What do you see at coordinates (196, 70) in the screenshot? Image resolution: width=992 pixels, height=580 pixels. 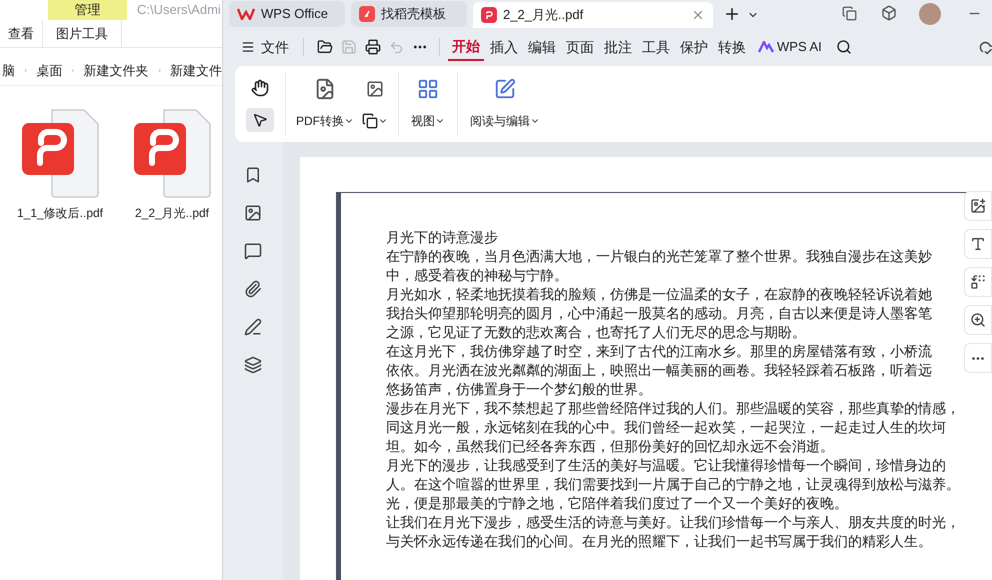 I see `breadcrumb-item: 新建文件` at bounding box center [196, 70].